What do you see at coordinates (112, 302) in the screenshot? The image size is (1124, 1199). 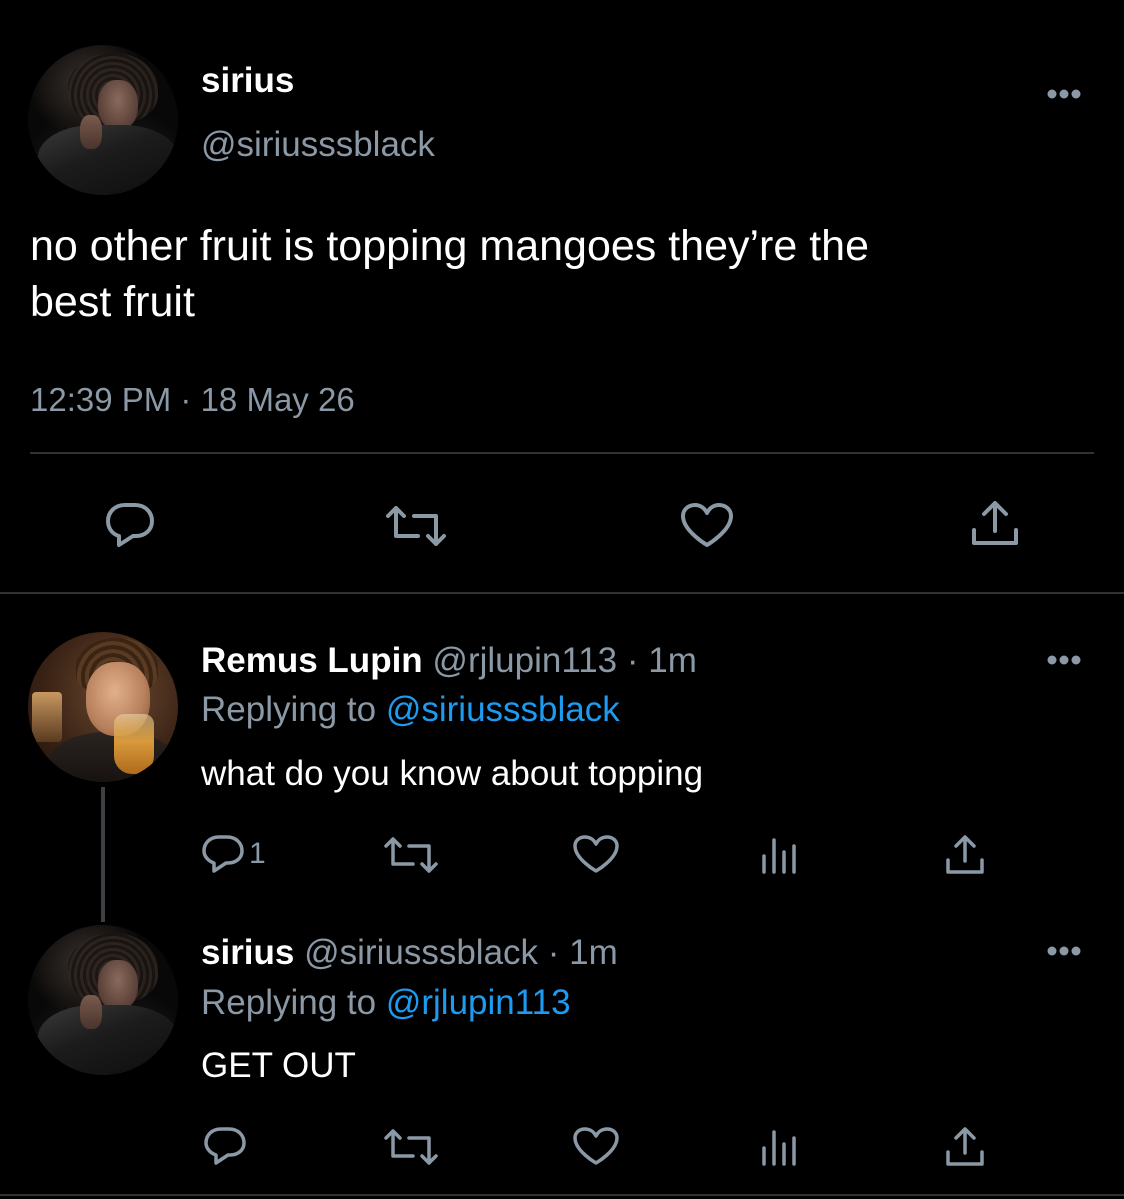 I see `tweet-text-line: best fruit` at bounding box center [112, 302].